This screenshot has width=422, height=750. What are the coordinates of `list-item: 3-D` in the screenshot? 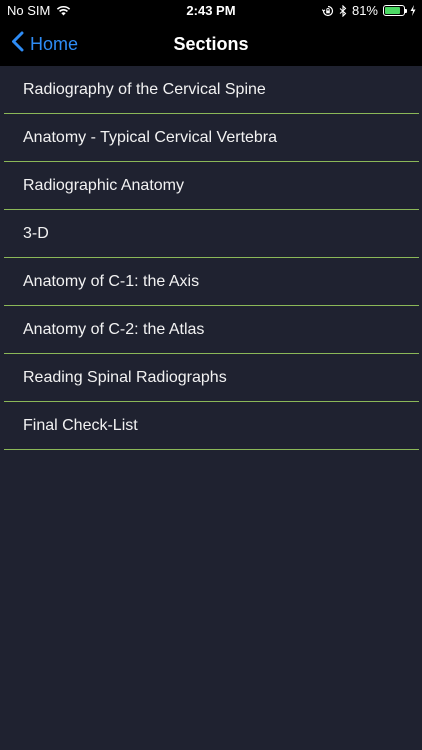 It's located at (211, 234).